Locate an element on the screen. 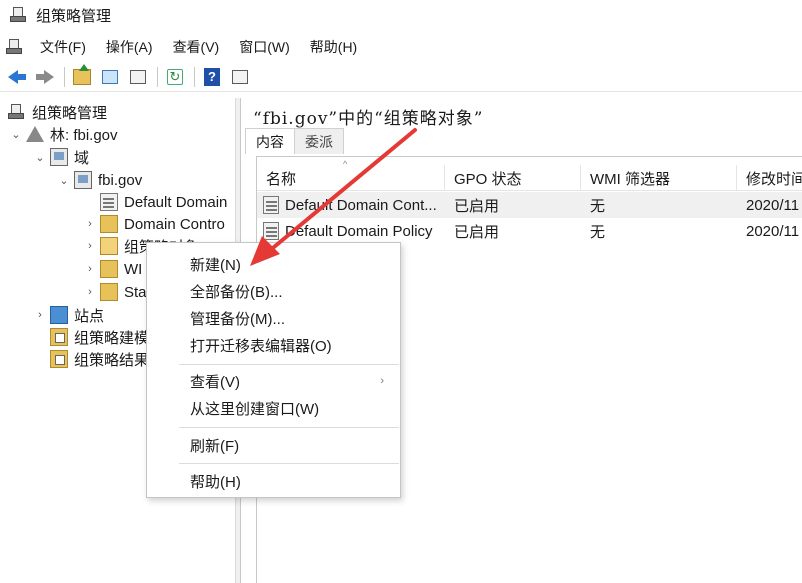  tree-item-default-domain: Default Domain is located at coordinates (155, 202).